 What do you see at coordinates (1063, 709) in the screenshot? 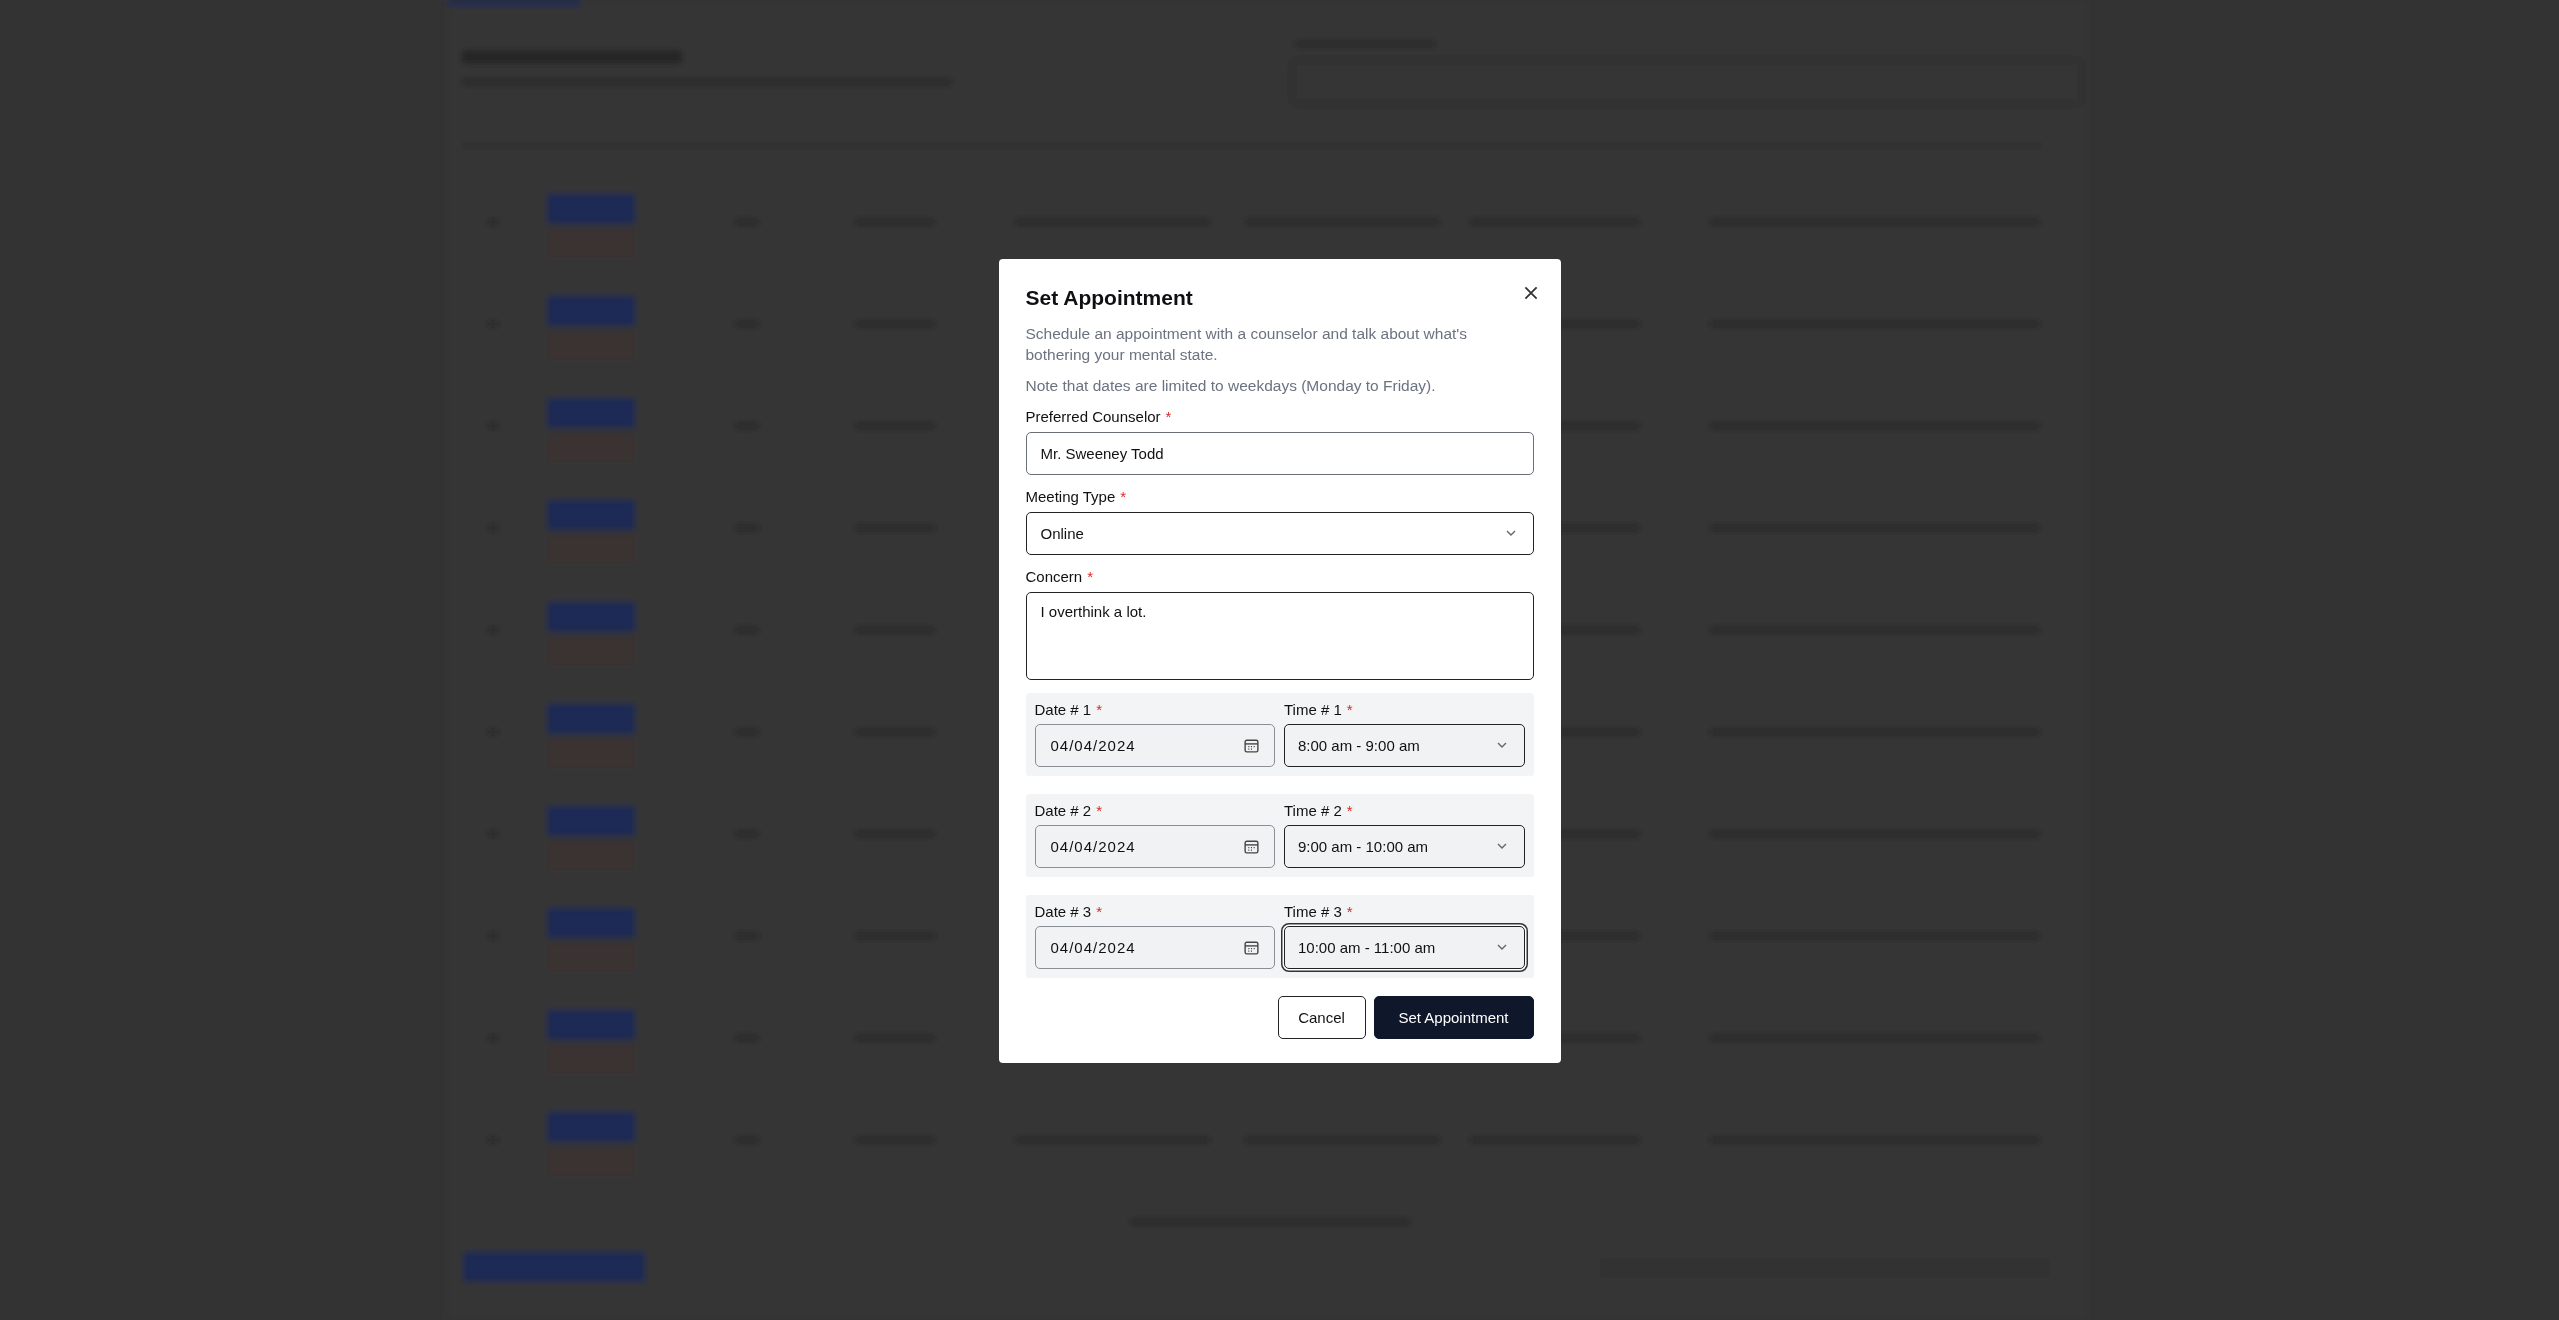
I see `field-label: Date # 1` at bounding box center [1063, 709].